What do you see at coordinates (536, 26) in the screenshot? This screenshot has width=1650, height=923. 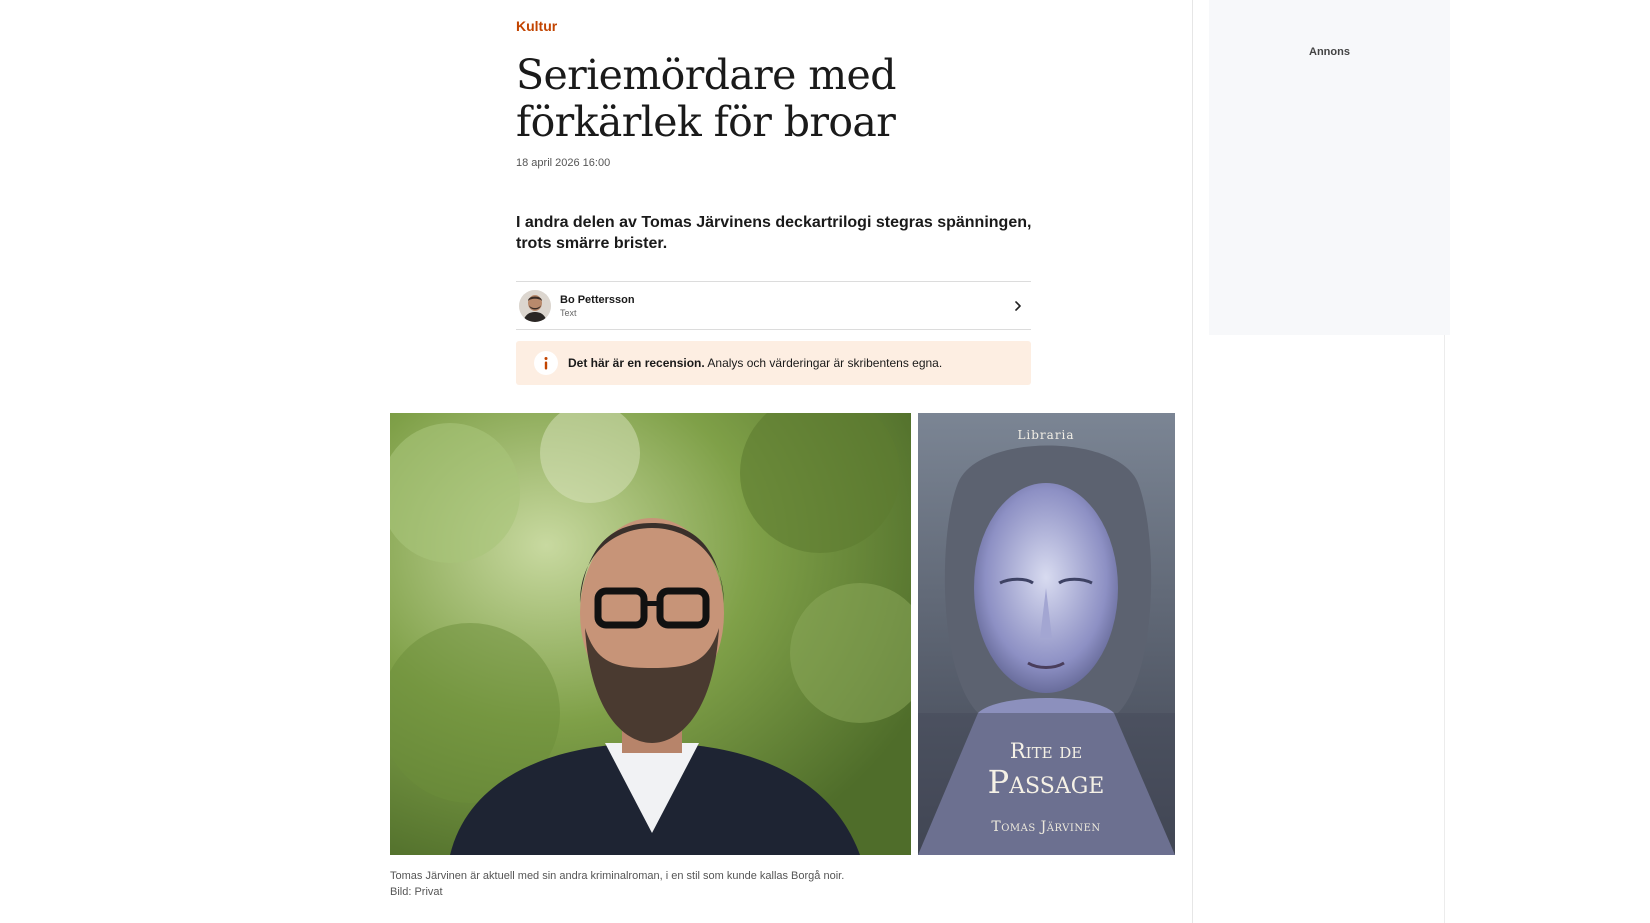 I see `section-label: Kultur` at bounding box center [536, 26].